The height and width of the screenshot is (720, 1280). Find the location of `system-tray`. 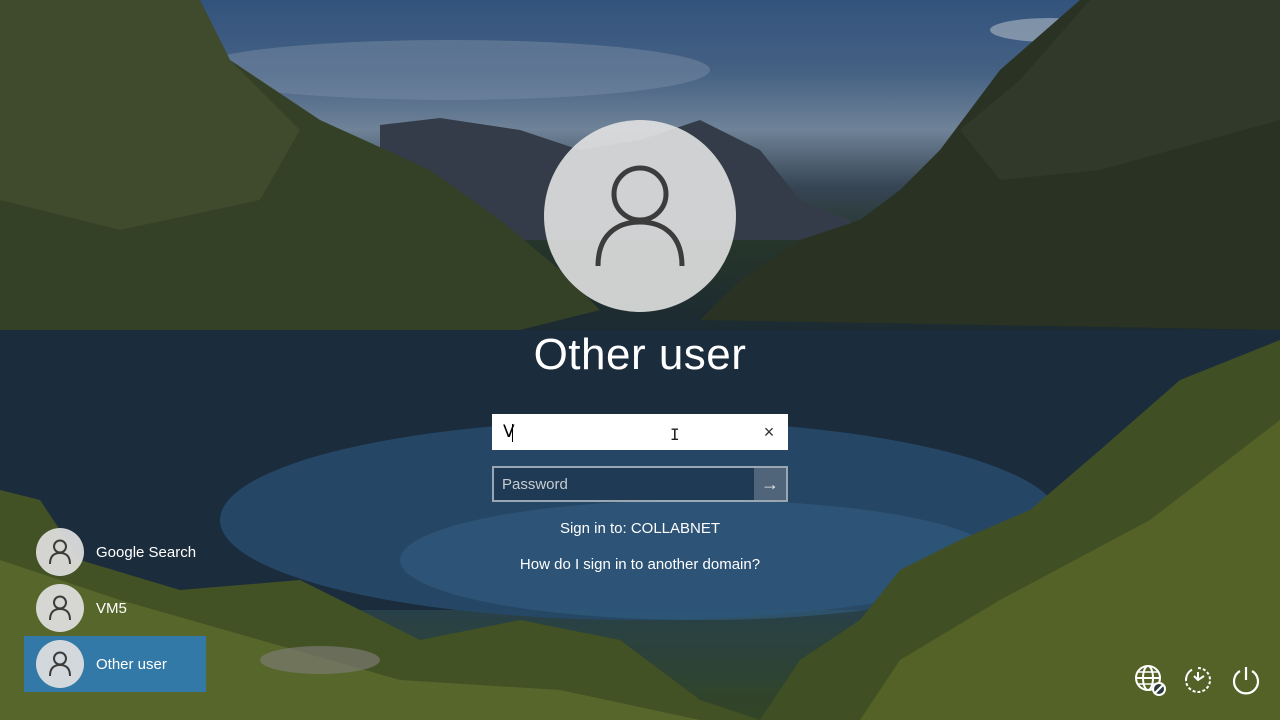

system-tray is located at coordinates (1198, 680).